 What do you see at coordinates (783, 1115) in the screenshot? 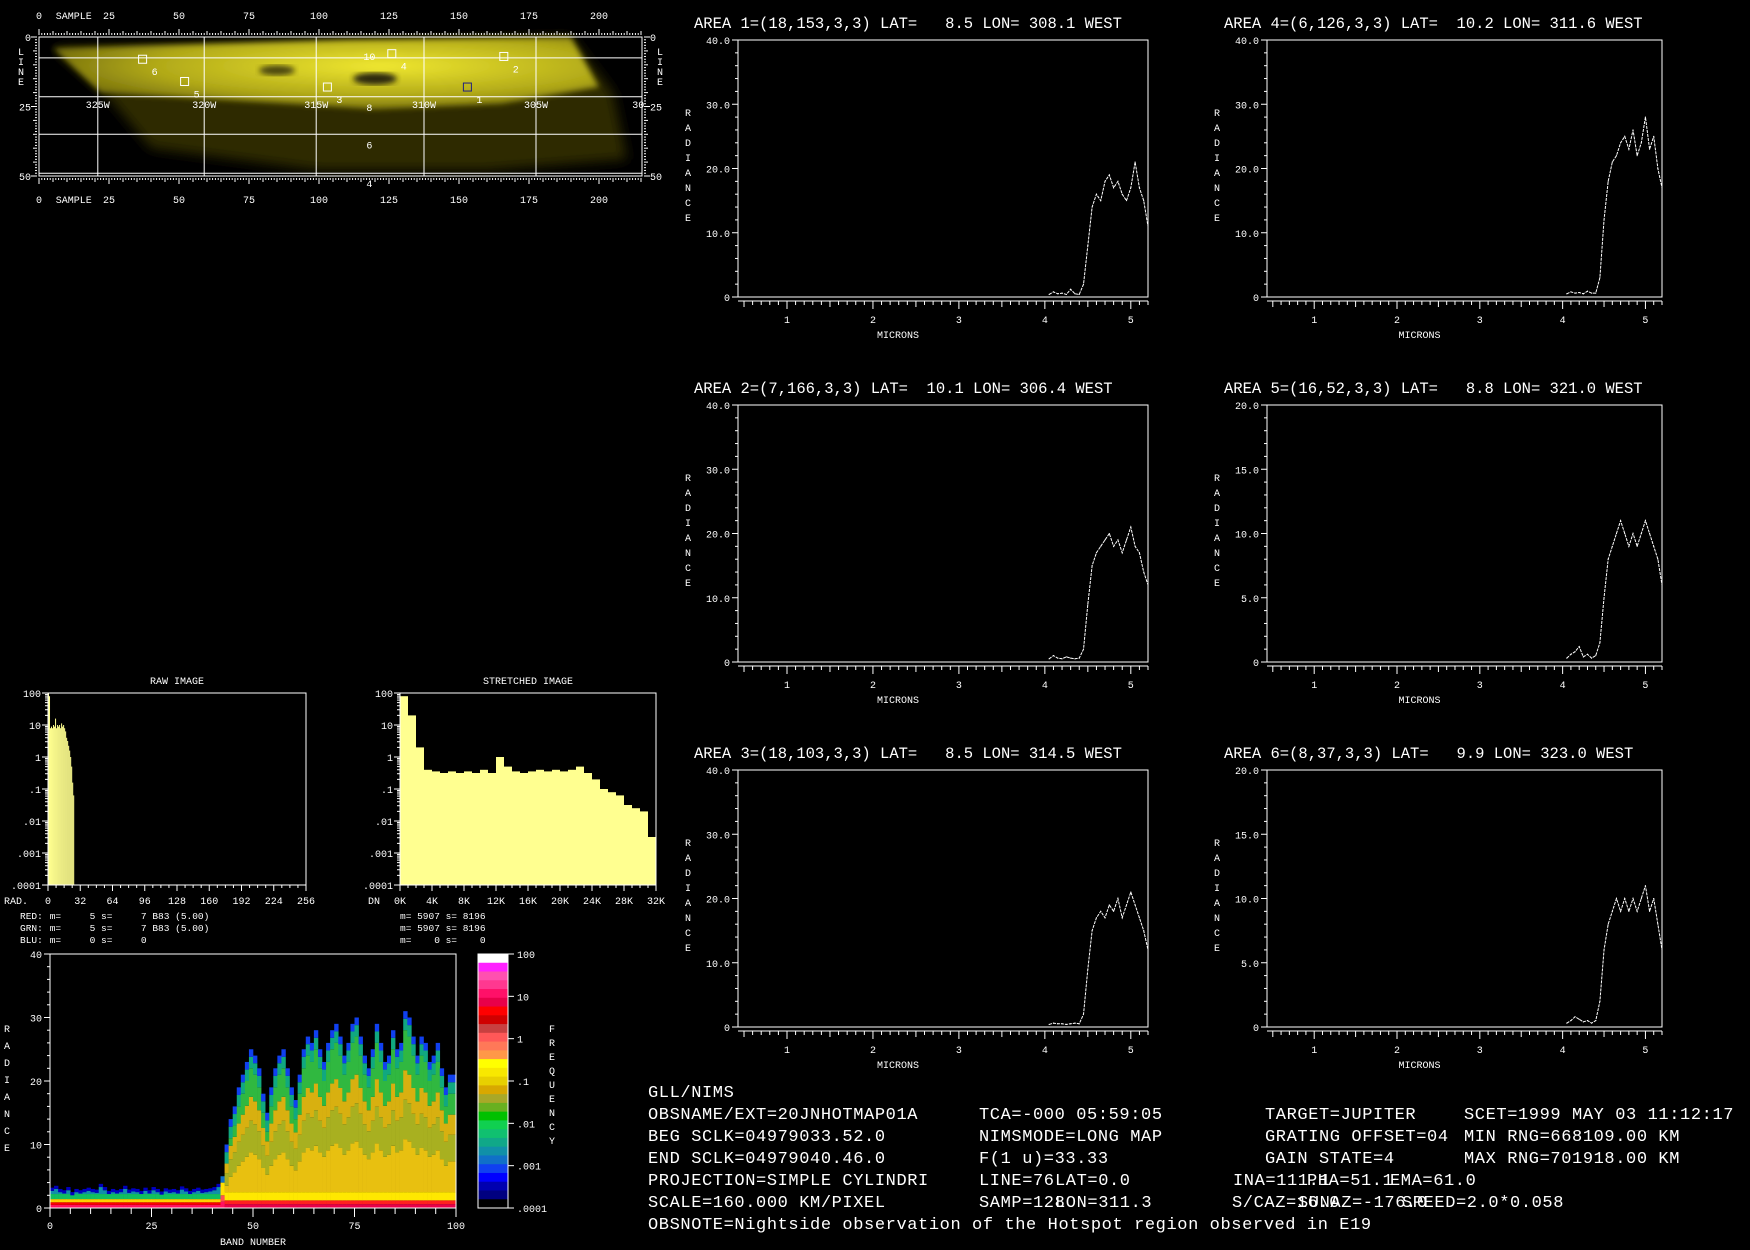
I see `obsname: OBSNAME/EXT=20JNHOTMAP01A` at bounding box center [783, 1115].